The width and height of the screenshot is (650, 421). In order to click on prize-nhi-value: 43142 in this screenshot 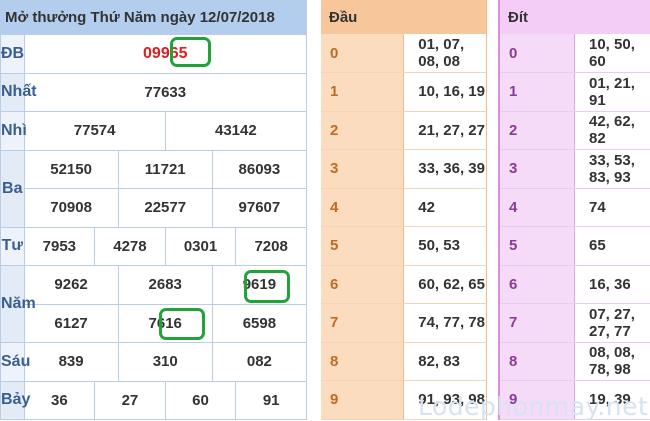, I will do `click(235, 131)`.